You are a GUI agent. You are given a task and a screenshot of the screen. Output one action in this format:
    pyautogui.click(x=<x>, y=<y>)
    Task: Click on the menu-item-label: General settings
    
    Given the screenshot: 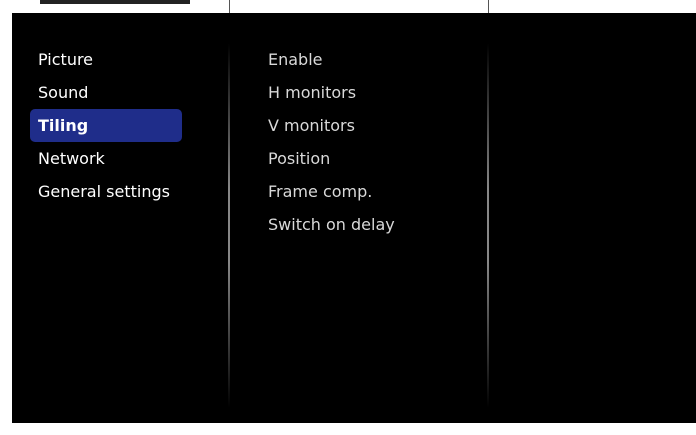 What is the action you would take?
    pyautogui.click(x=104, y=191)
    